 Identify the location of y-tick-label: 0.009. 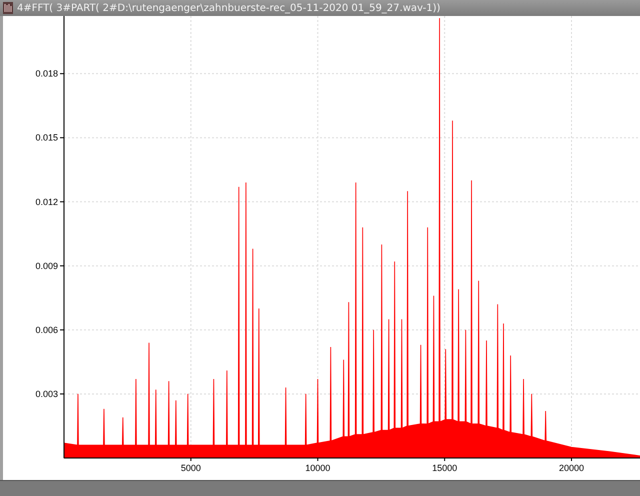
(46, 265).